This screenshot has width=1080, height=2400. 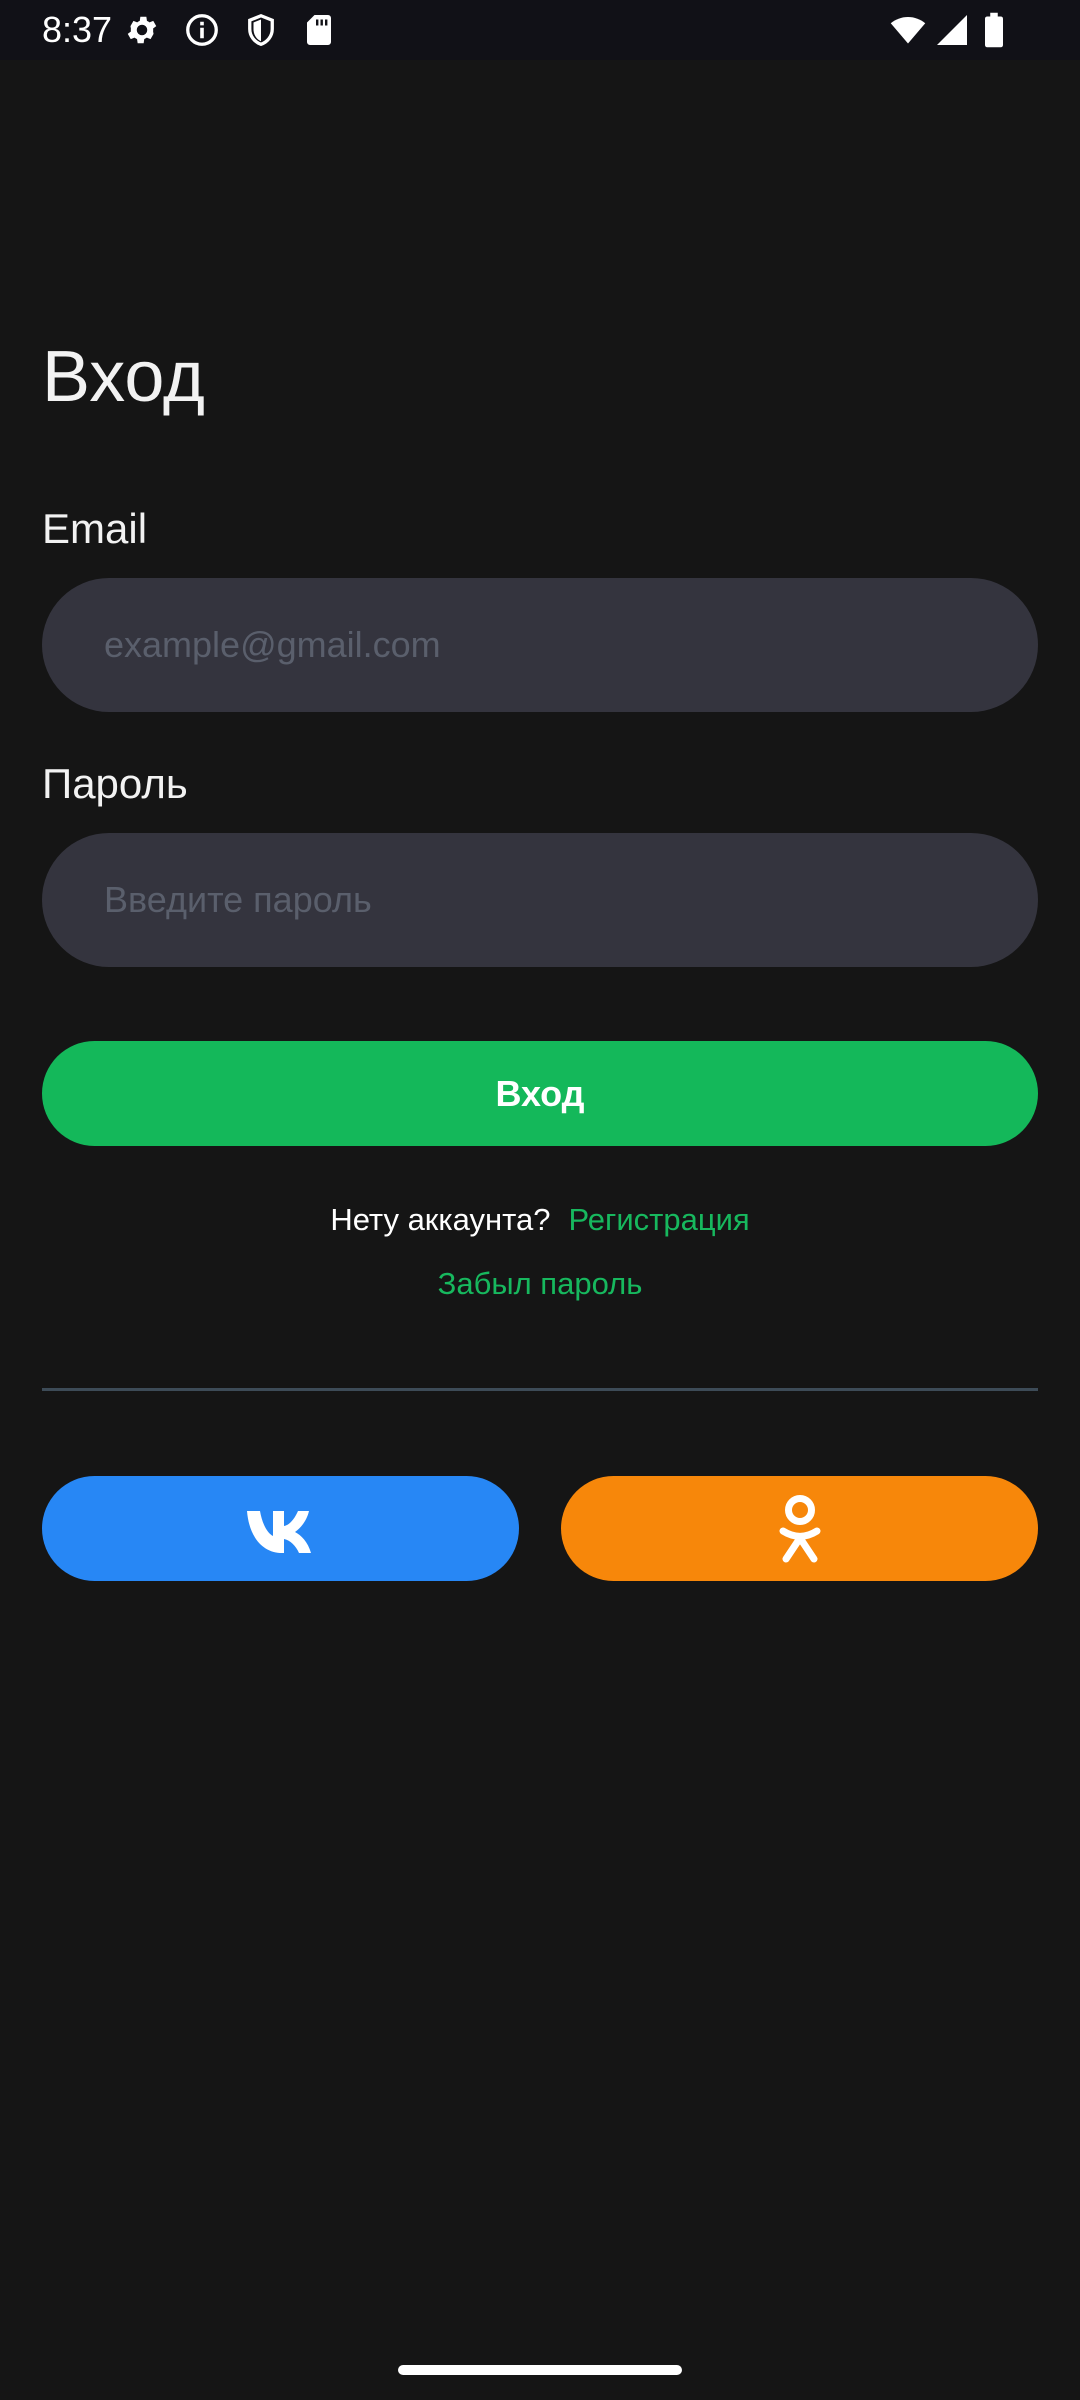 What do you see at coordinates (658, 1219) in the screenshot?
I see `register-link: Регистрация` at bounding box center [658, 1219].